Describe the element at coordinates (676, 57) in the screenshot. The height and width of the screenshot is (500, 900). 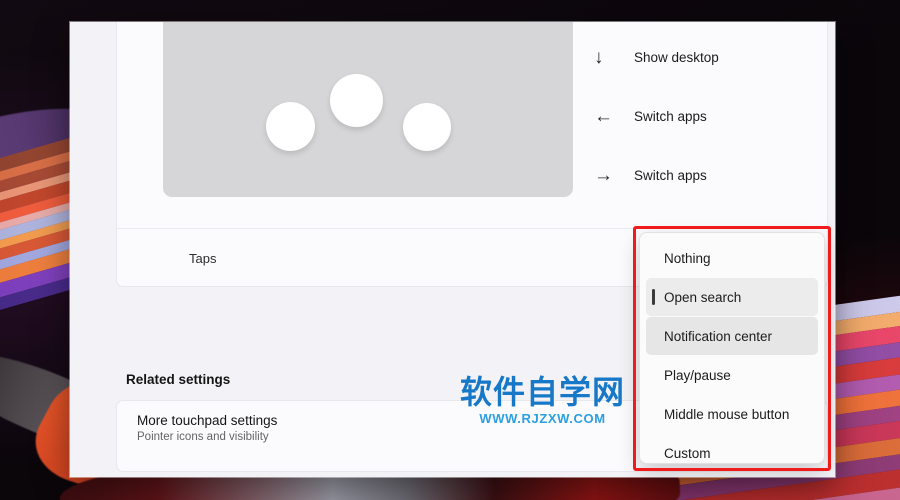
I see `gesture-label: Show desktop` at that location.